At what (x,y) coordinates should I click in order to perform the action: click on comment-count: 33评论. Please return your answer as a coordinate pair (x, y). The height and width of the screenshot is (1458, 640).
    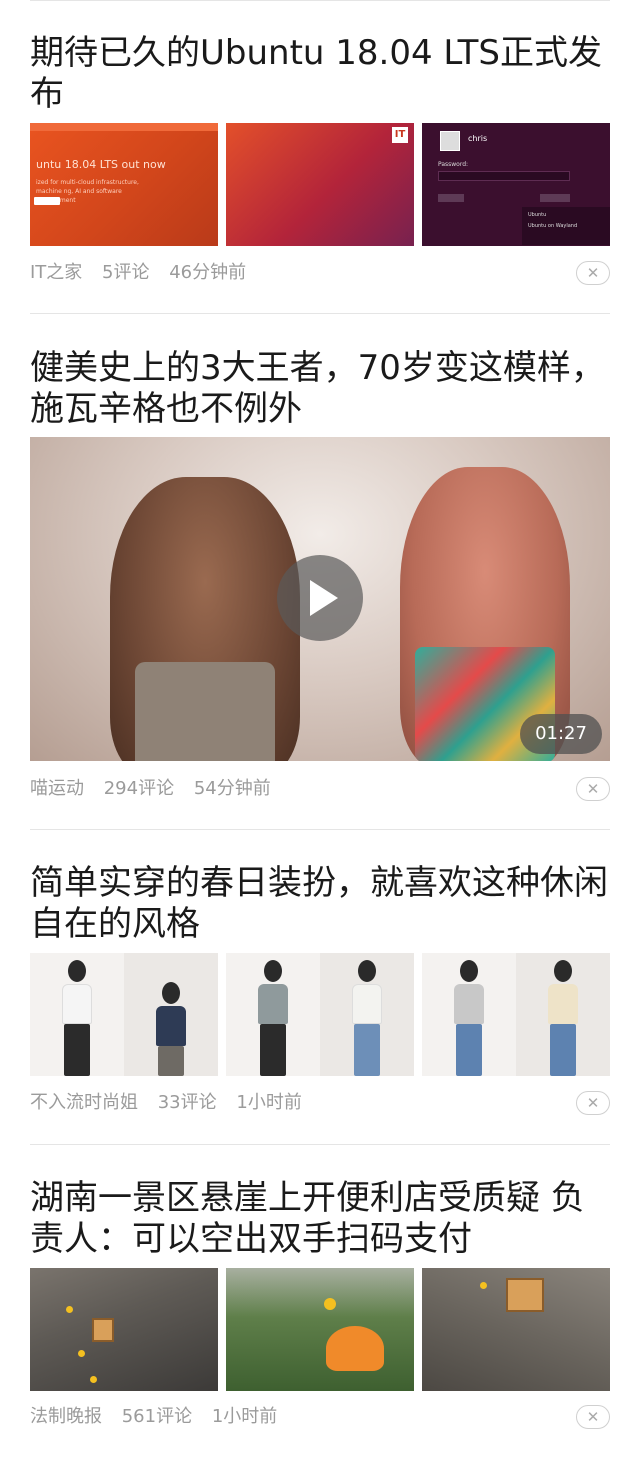
    Looking at the image, I should click on (187, 1102).